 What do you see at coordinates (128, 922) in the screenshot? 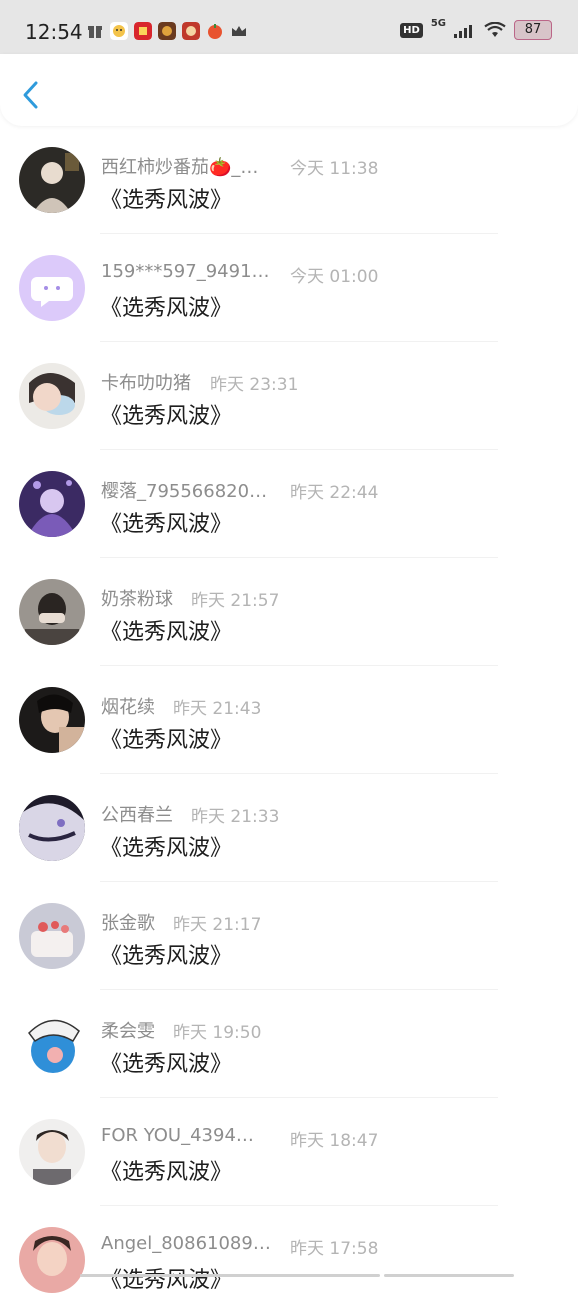
I see `user-name: 张金歌` at bounding box center [128, 922].